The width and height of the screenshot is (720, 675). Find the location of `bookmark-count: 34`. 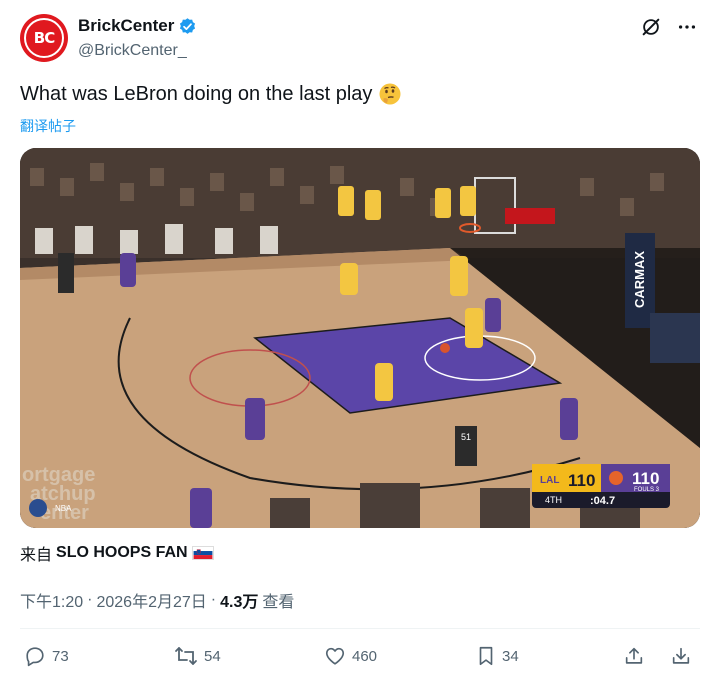

bookmark-count: 34 is located at coordinates (510, 656).